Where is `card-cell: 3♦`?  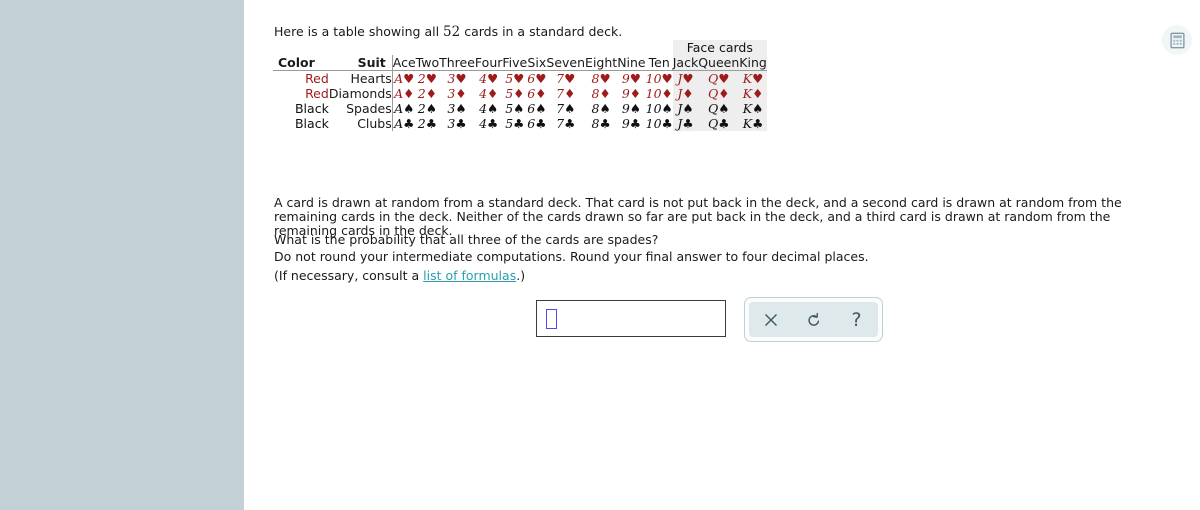
card-cell: 3♦ is located at coordinates (457, 93).